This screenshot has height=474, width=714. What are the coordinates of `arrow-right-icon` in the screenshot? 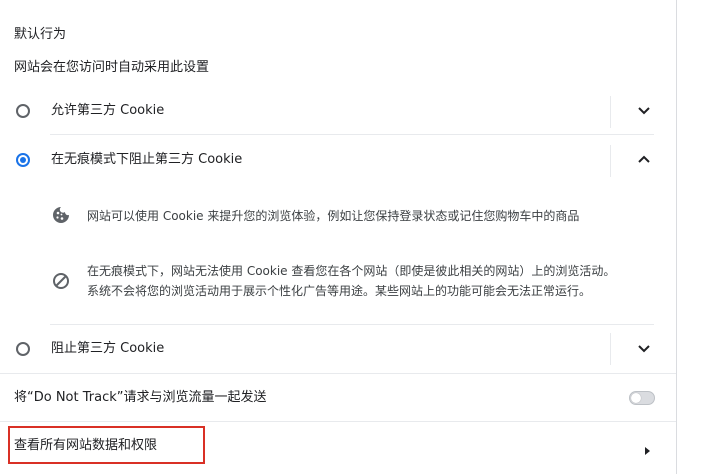 It's located at (647, 450).